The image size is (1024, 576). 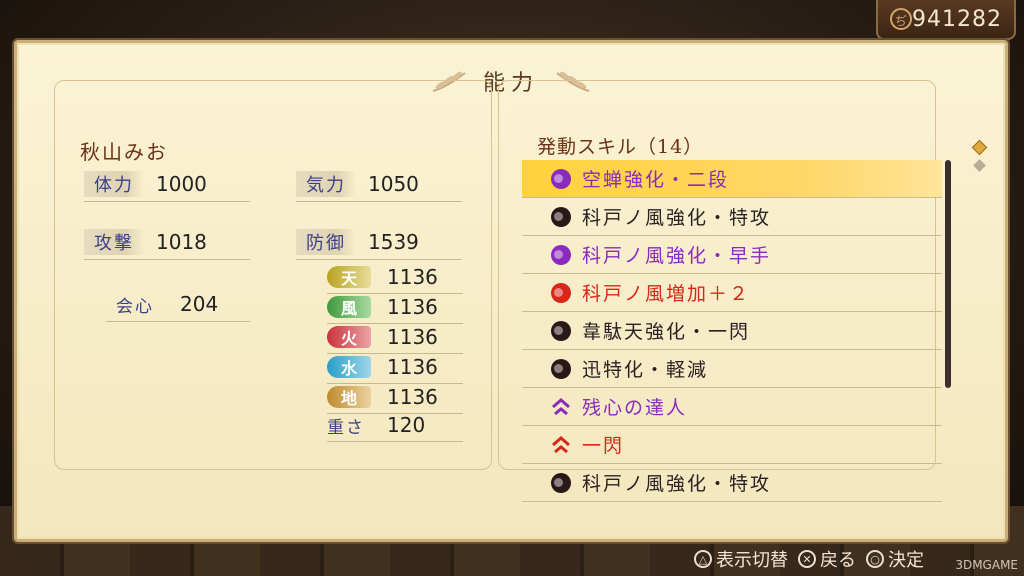 What do you see at coordinates (349, 277) in the screenshot?
I see `element-badge: 天` at bounding box center [349, 277].